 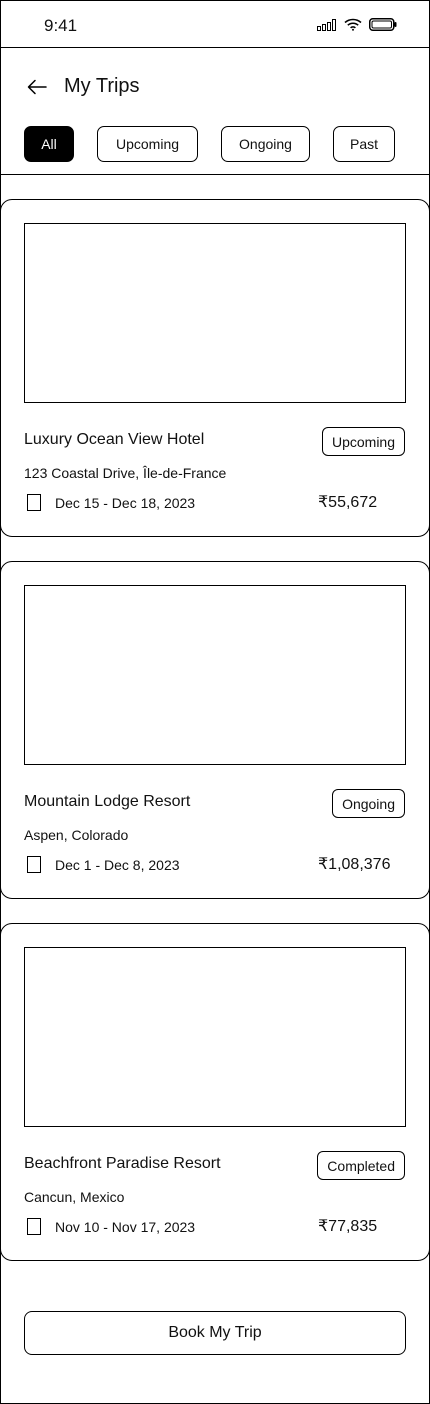 I want to click on wifi-icon, so click(x=353, y=24).